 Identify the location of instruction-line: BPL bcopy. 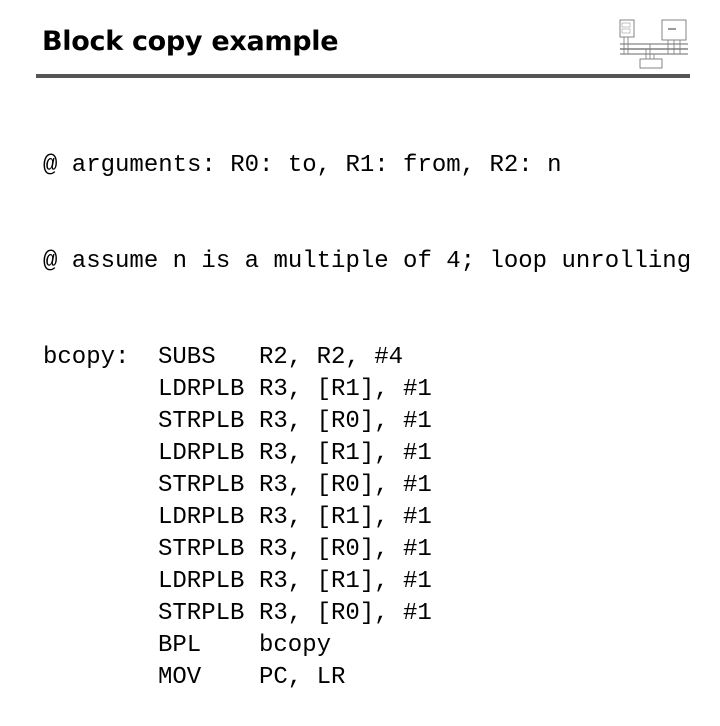
(367, 646).